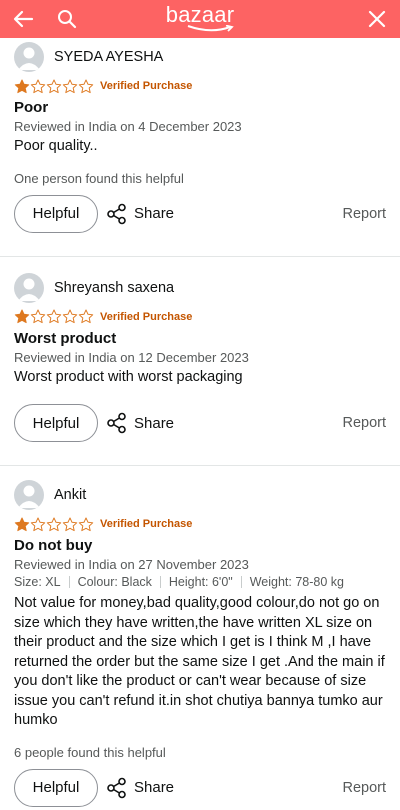 This screenshot has height=810, width=400. I want to click on back-arrow-icon, so click(23, 19).